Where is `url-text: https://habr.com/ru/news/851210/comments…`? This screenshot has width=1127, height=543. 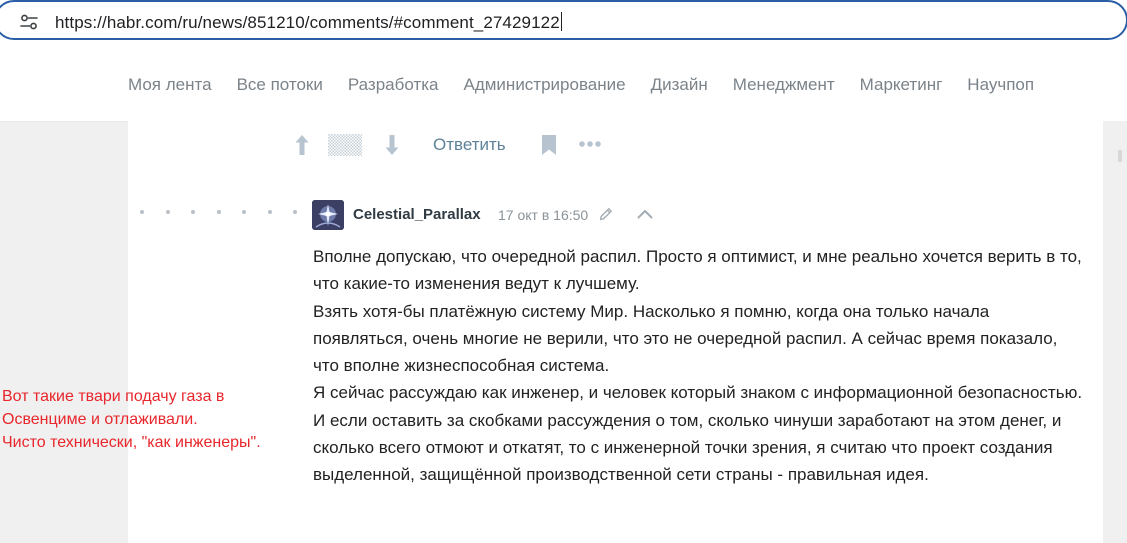
url-text: https://habr.com/ru/news/851210/comments… is located at coordinates (307, 22).